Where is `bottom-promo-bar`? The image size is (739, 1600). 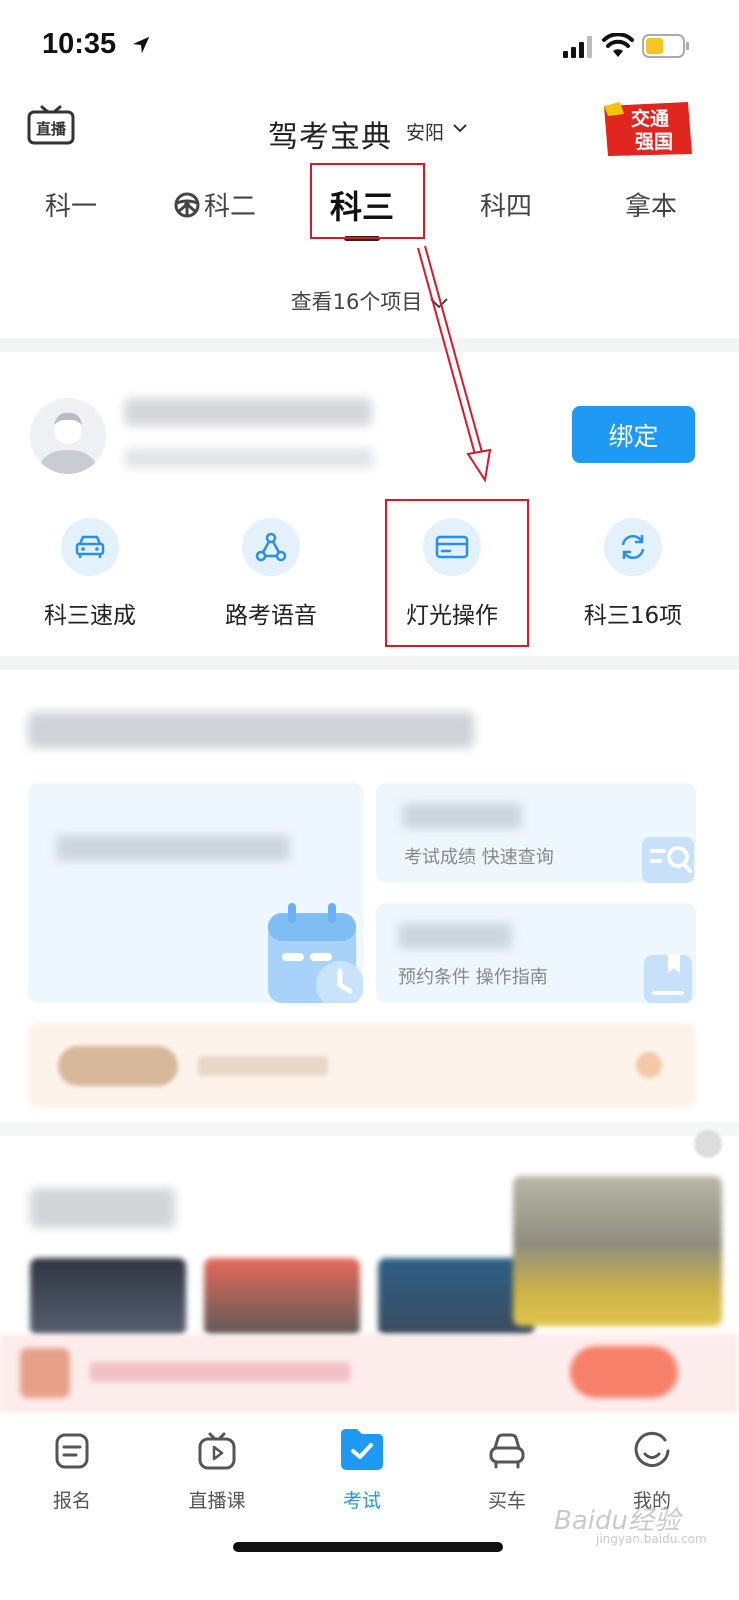
bottom-promo-bar is located at coordinates (369, 1374).